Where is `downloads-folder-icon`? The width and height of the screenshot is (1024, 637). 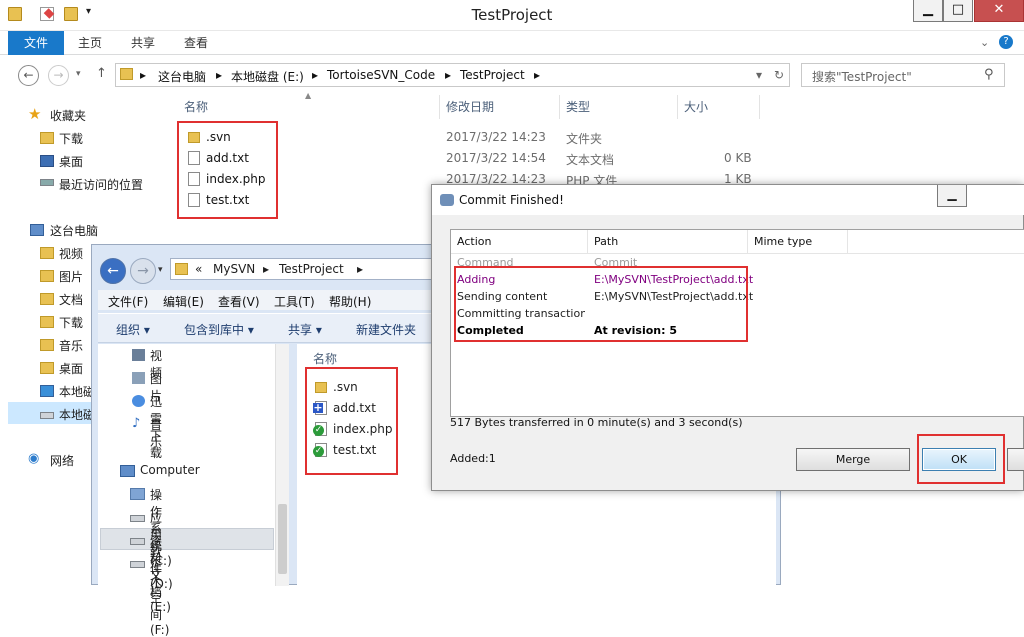 downloads-folder-icon is located at coordinates (47, 322).